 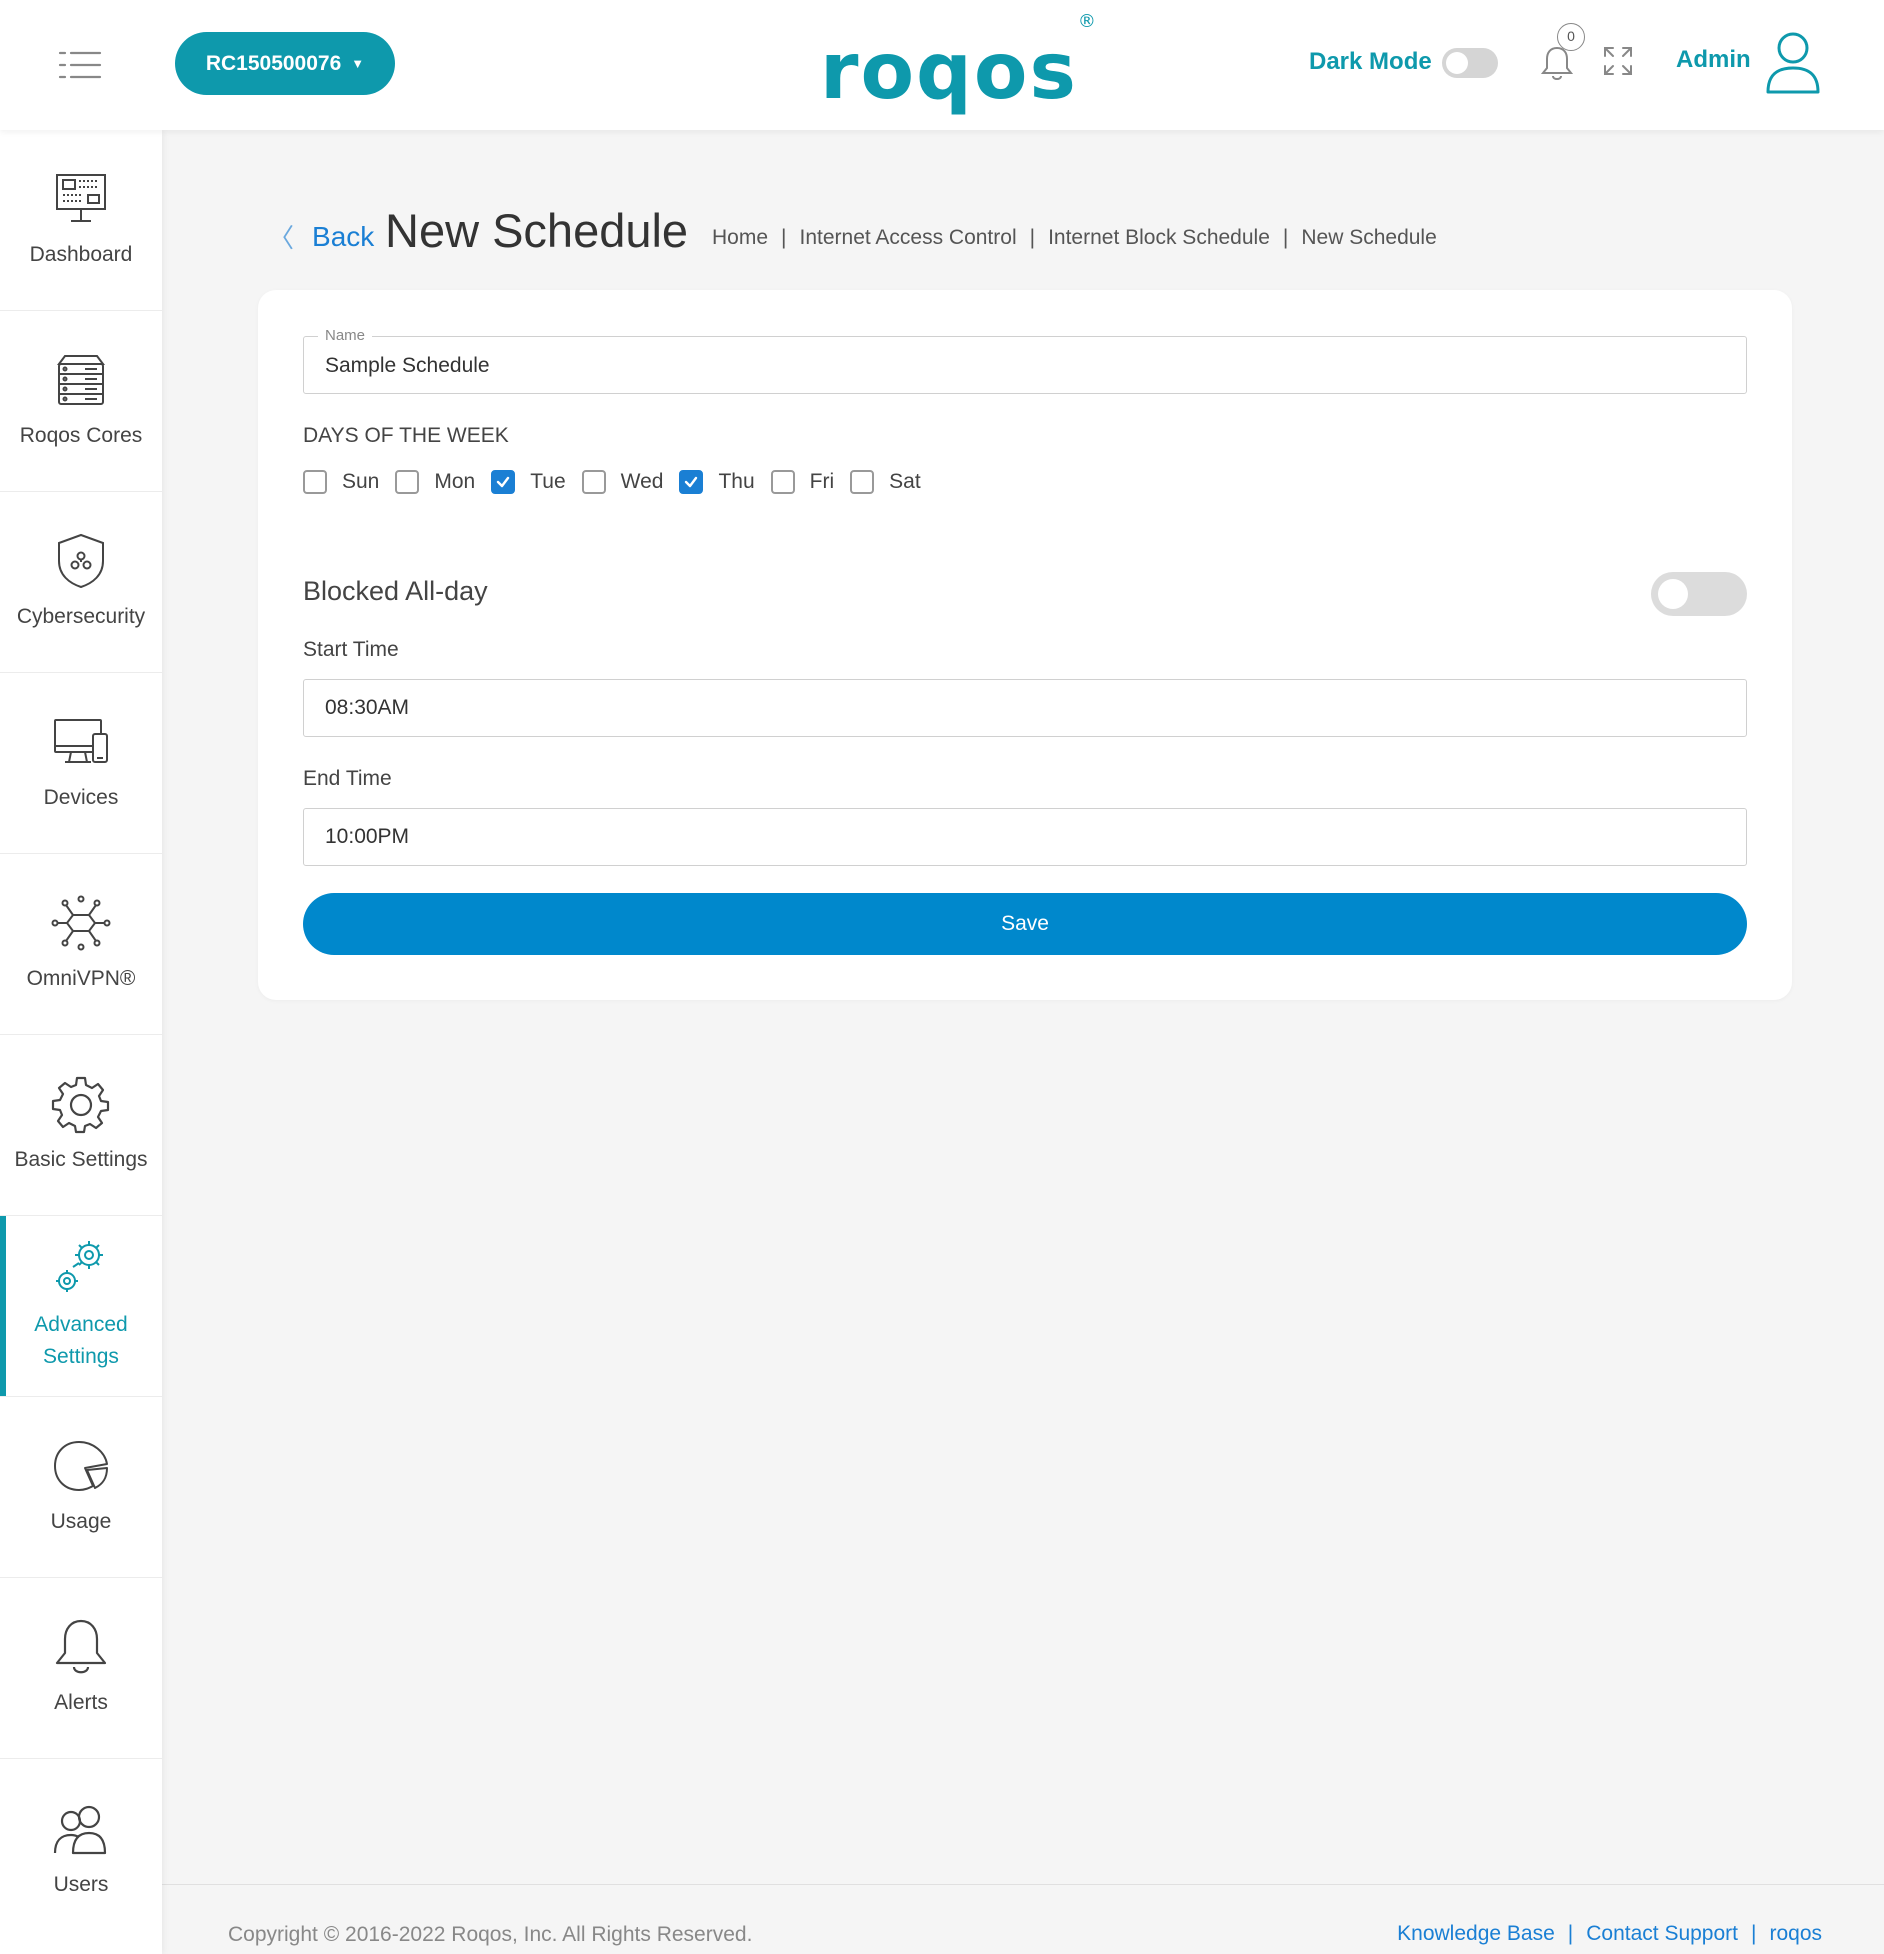 I want to click on day-checkbox-mon: Mon, so click(x=435, y=482).